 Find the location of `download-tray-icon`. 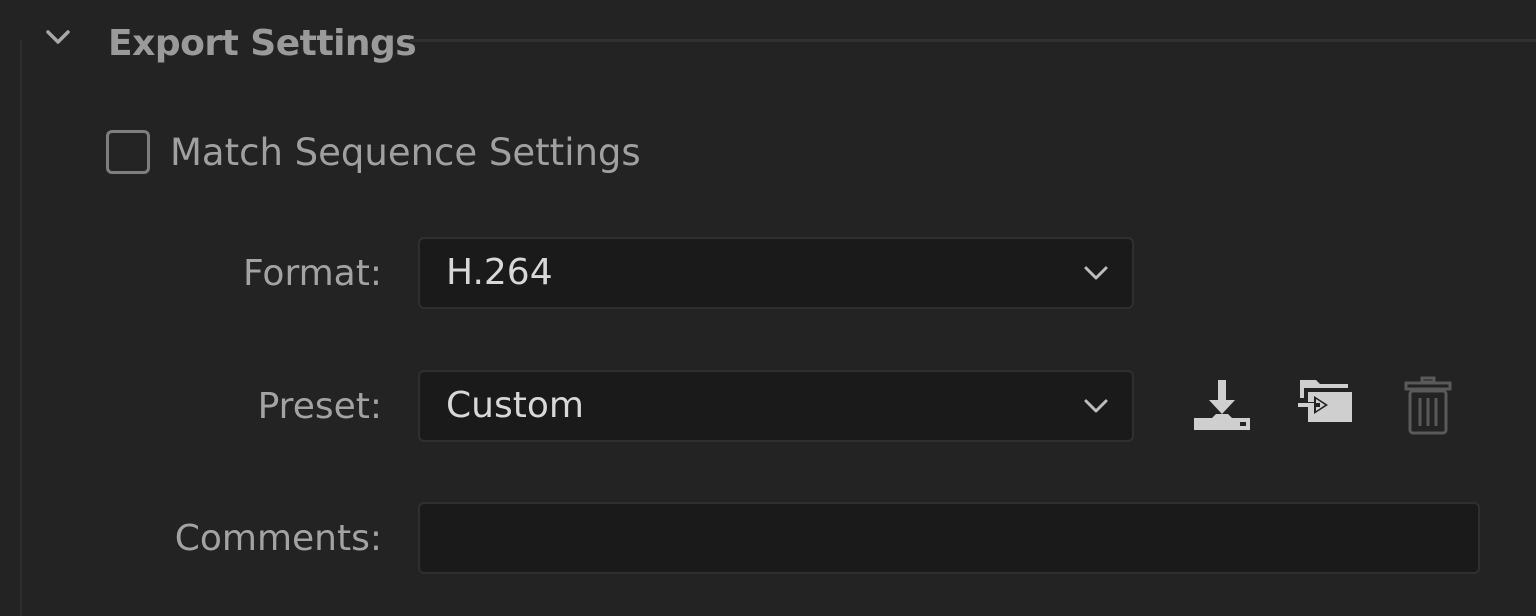

download-tray-icon is located at coordinates (1222, 405).